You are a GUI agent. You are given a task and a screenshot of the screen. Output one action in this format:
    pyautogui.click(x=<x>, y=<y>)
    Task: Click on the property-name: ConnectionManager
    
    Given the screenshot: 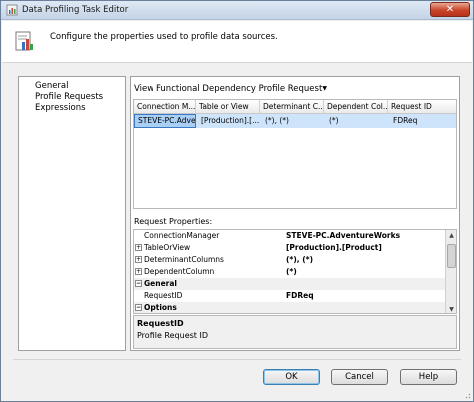 What is the action you would take?
    pyautogui.click(x=182, y=235)
    